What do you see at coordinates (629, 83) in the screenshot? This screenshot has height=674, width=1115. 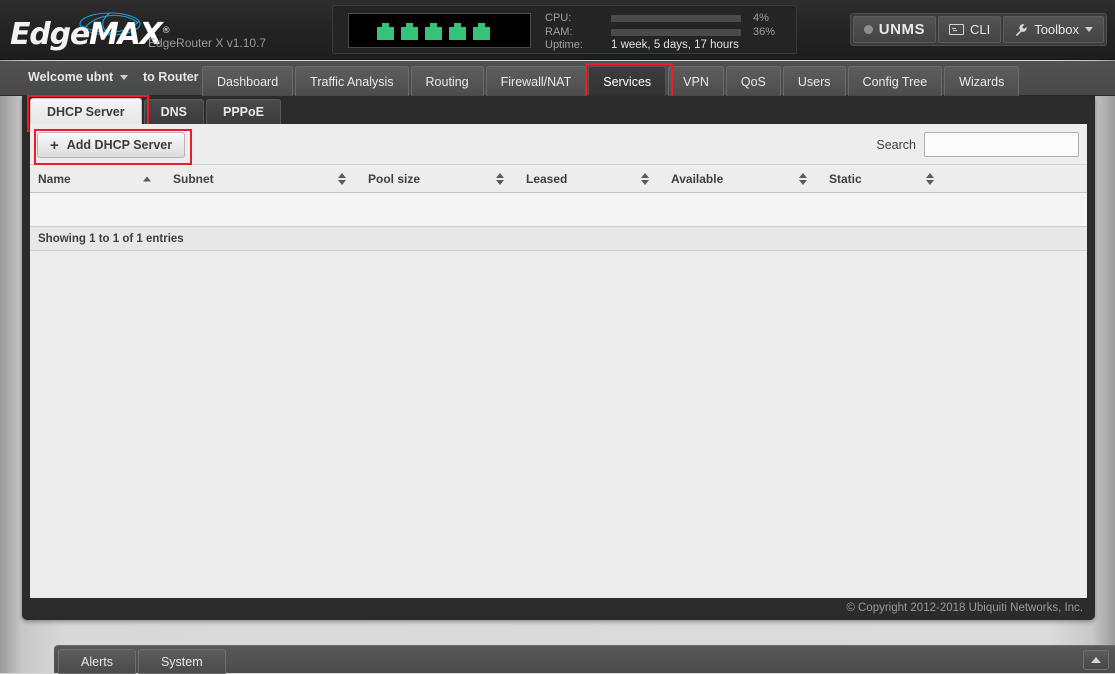 I see `nav-tab-services: Services` at bounding box center [629, 83].